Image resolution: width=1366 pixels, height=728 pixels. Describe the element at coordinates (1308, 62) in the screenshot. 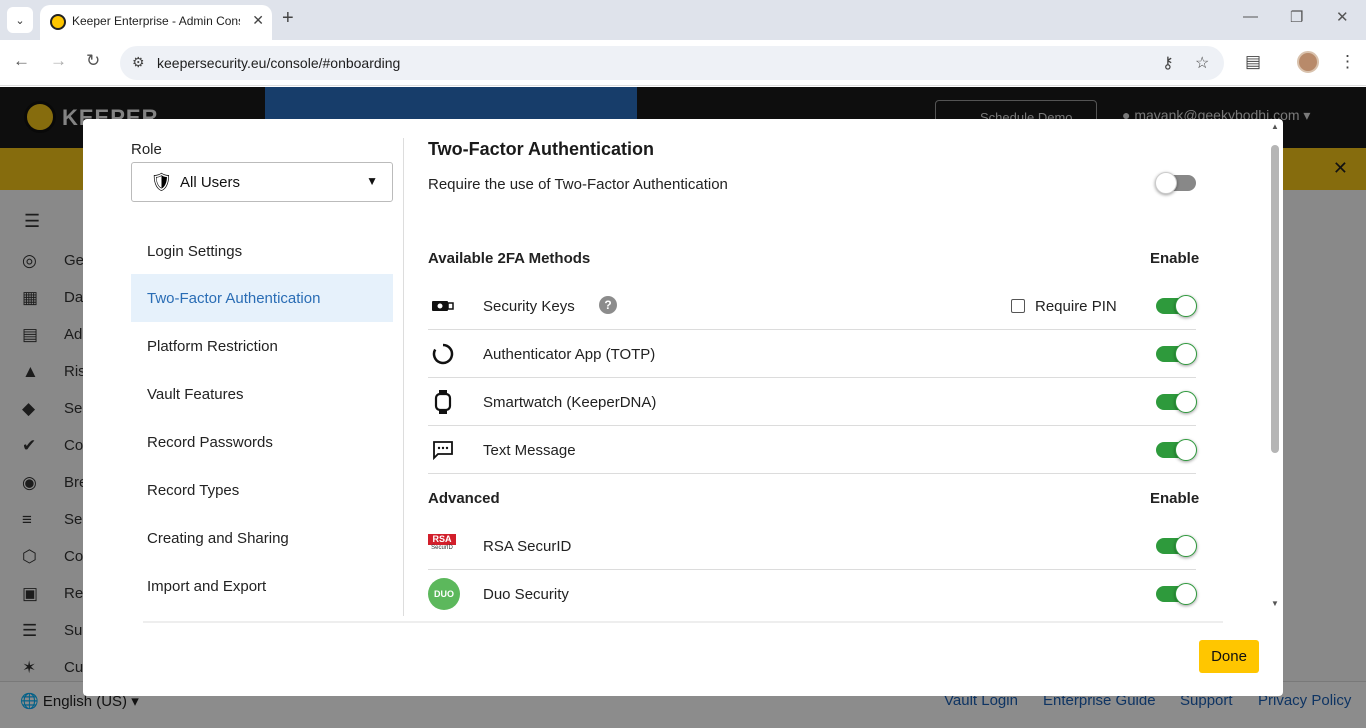

I see `profile-avatar` at that location.